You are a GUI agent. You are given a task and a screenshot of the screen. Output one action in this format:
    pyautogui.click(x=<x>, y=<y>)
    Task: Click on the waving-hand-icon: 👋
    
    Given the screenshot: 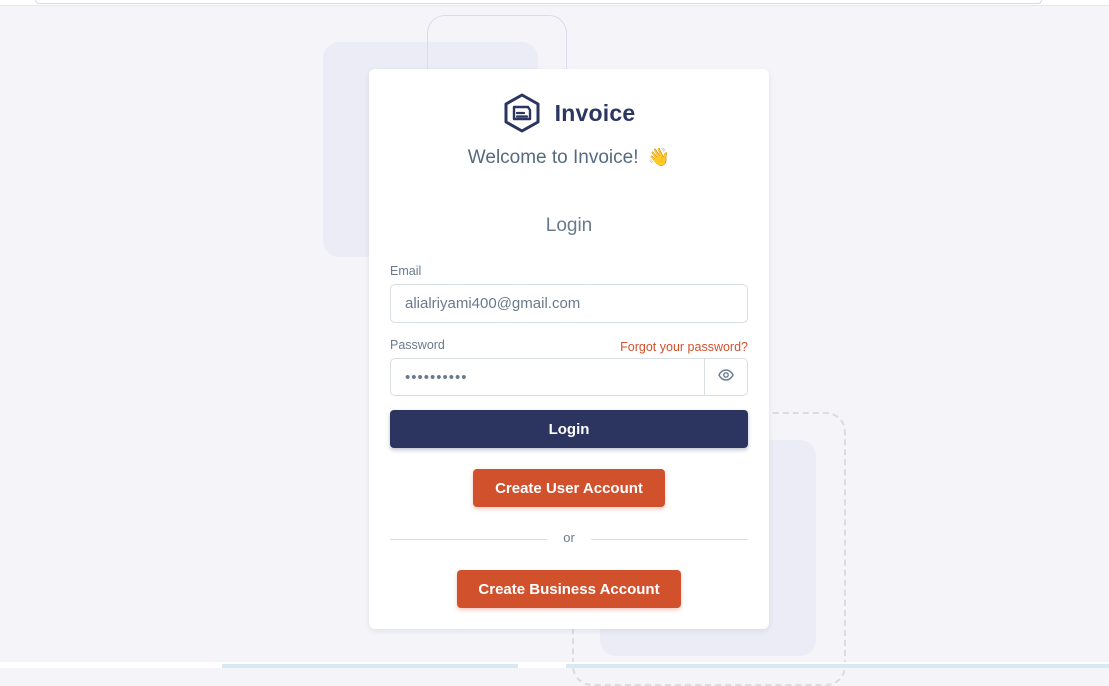 What is the action you would take?
    pyautogui.click(x=659, y=157)
    